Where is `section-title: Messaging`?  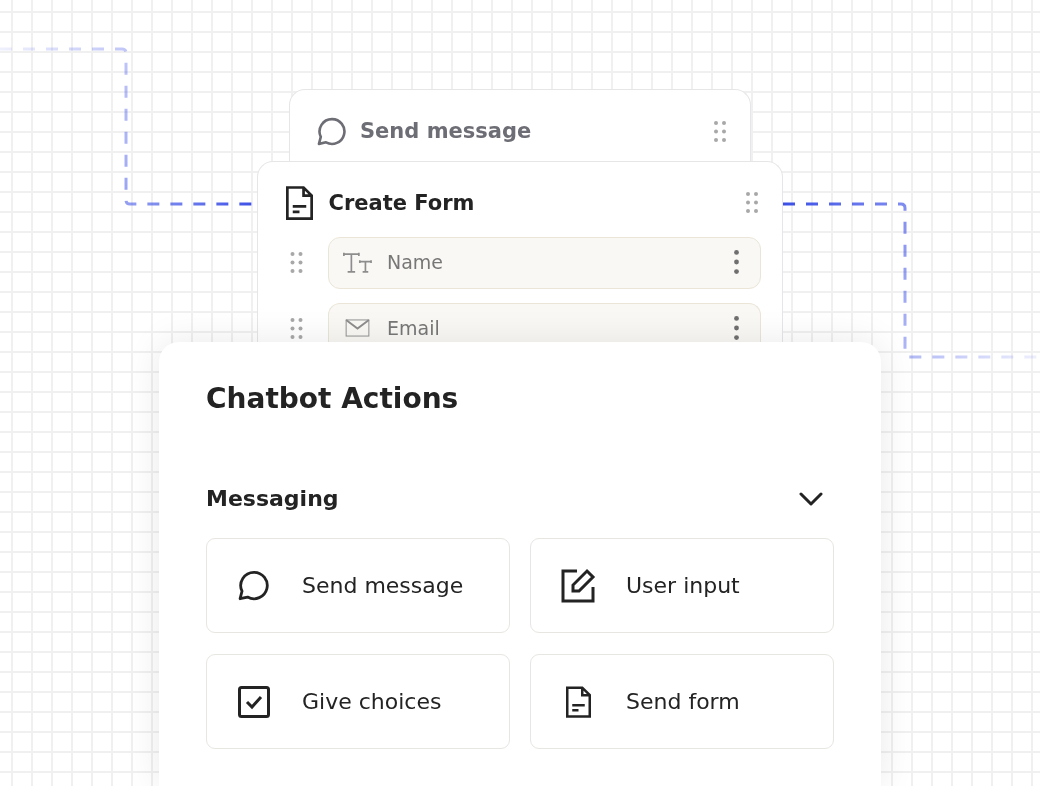
section-title: Messaging is located at coordinates (272, 499).